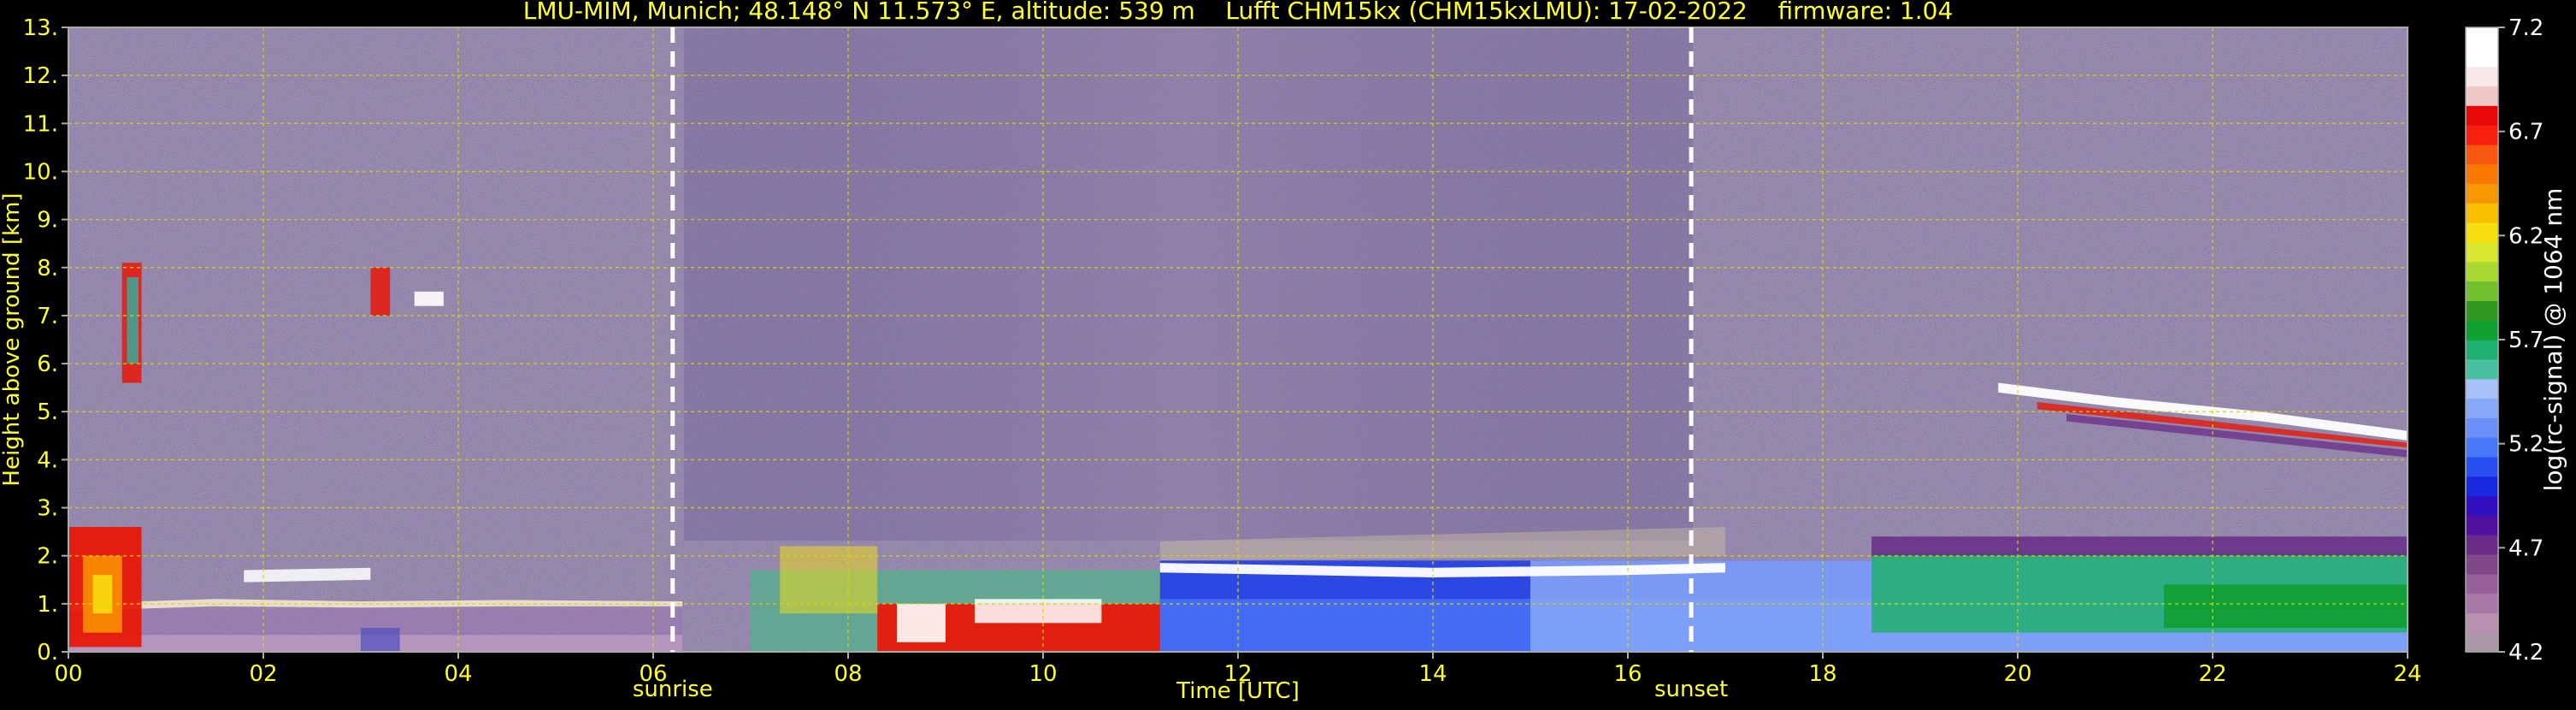 This screenshot has height=710, width=2576. I want to click on colorbar-label: log(rc-signal) @ 1064 nm, so click(2553, 340).